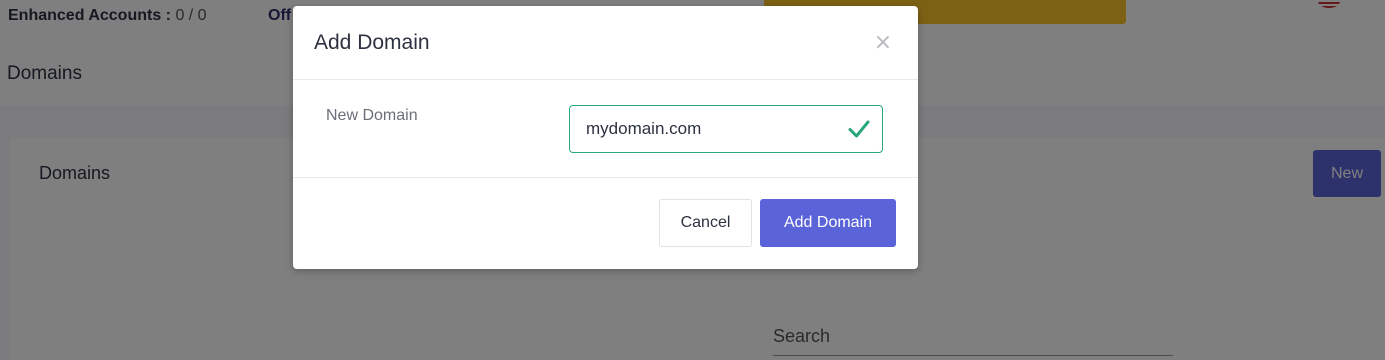 This screenshot has height=360, width=1385. I want to click on modal-title: Add Domain, so click(372, 42).